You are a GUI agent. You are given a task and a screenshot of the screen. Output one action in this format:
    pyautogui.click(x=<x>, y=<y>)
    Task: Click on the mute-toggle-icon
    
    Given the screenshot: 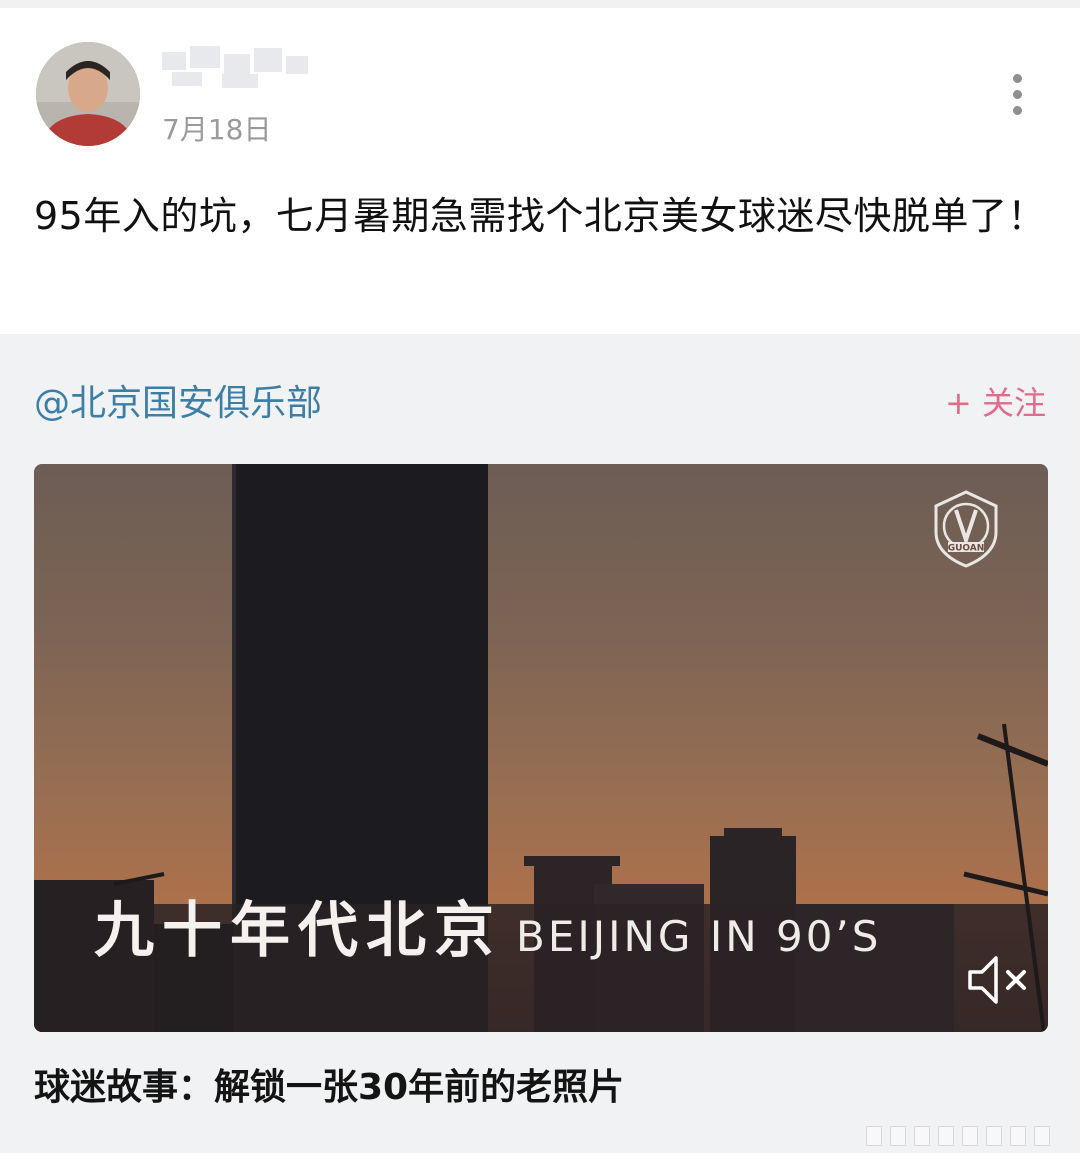 What is the action you would take?
    pyautogui.click(x=999, y=980)
    